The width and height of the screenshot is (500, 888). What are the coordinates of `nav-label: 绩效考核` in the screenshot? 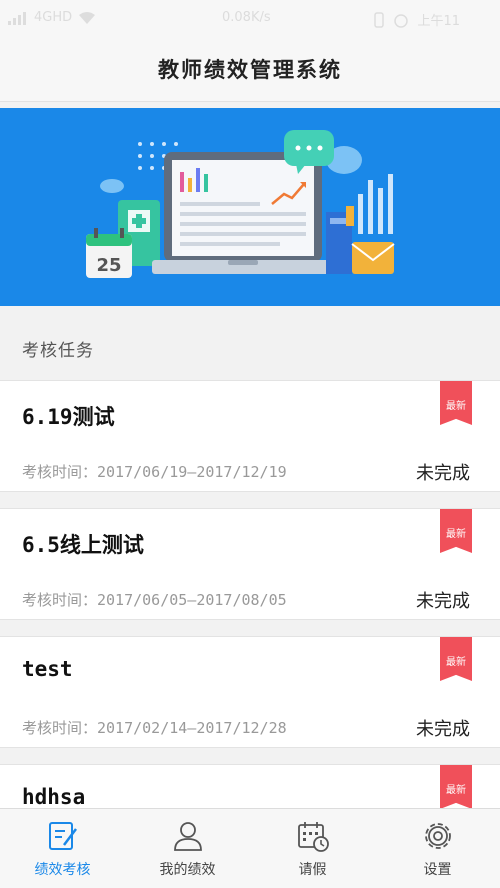 It's located at (62, 869).